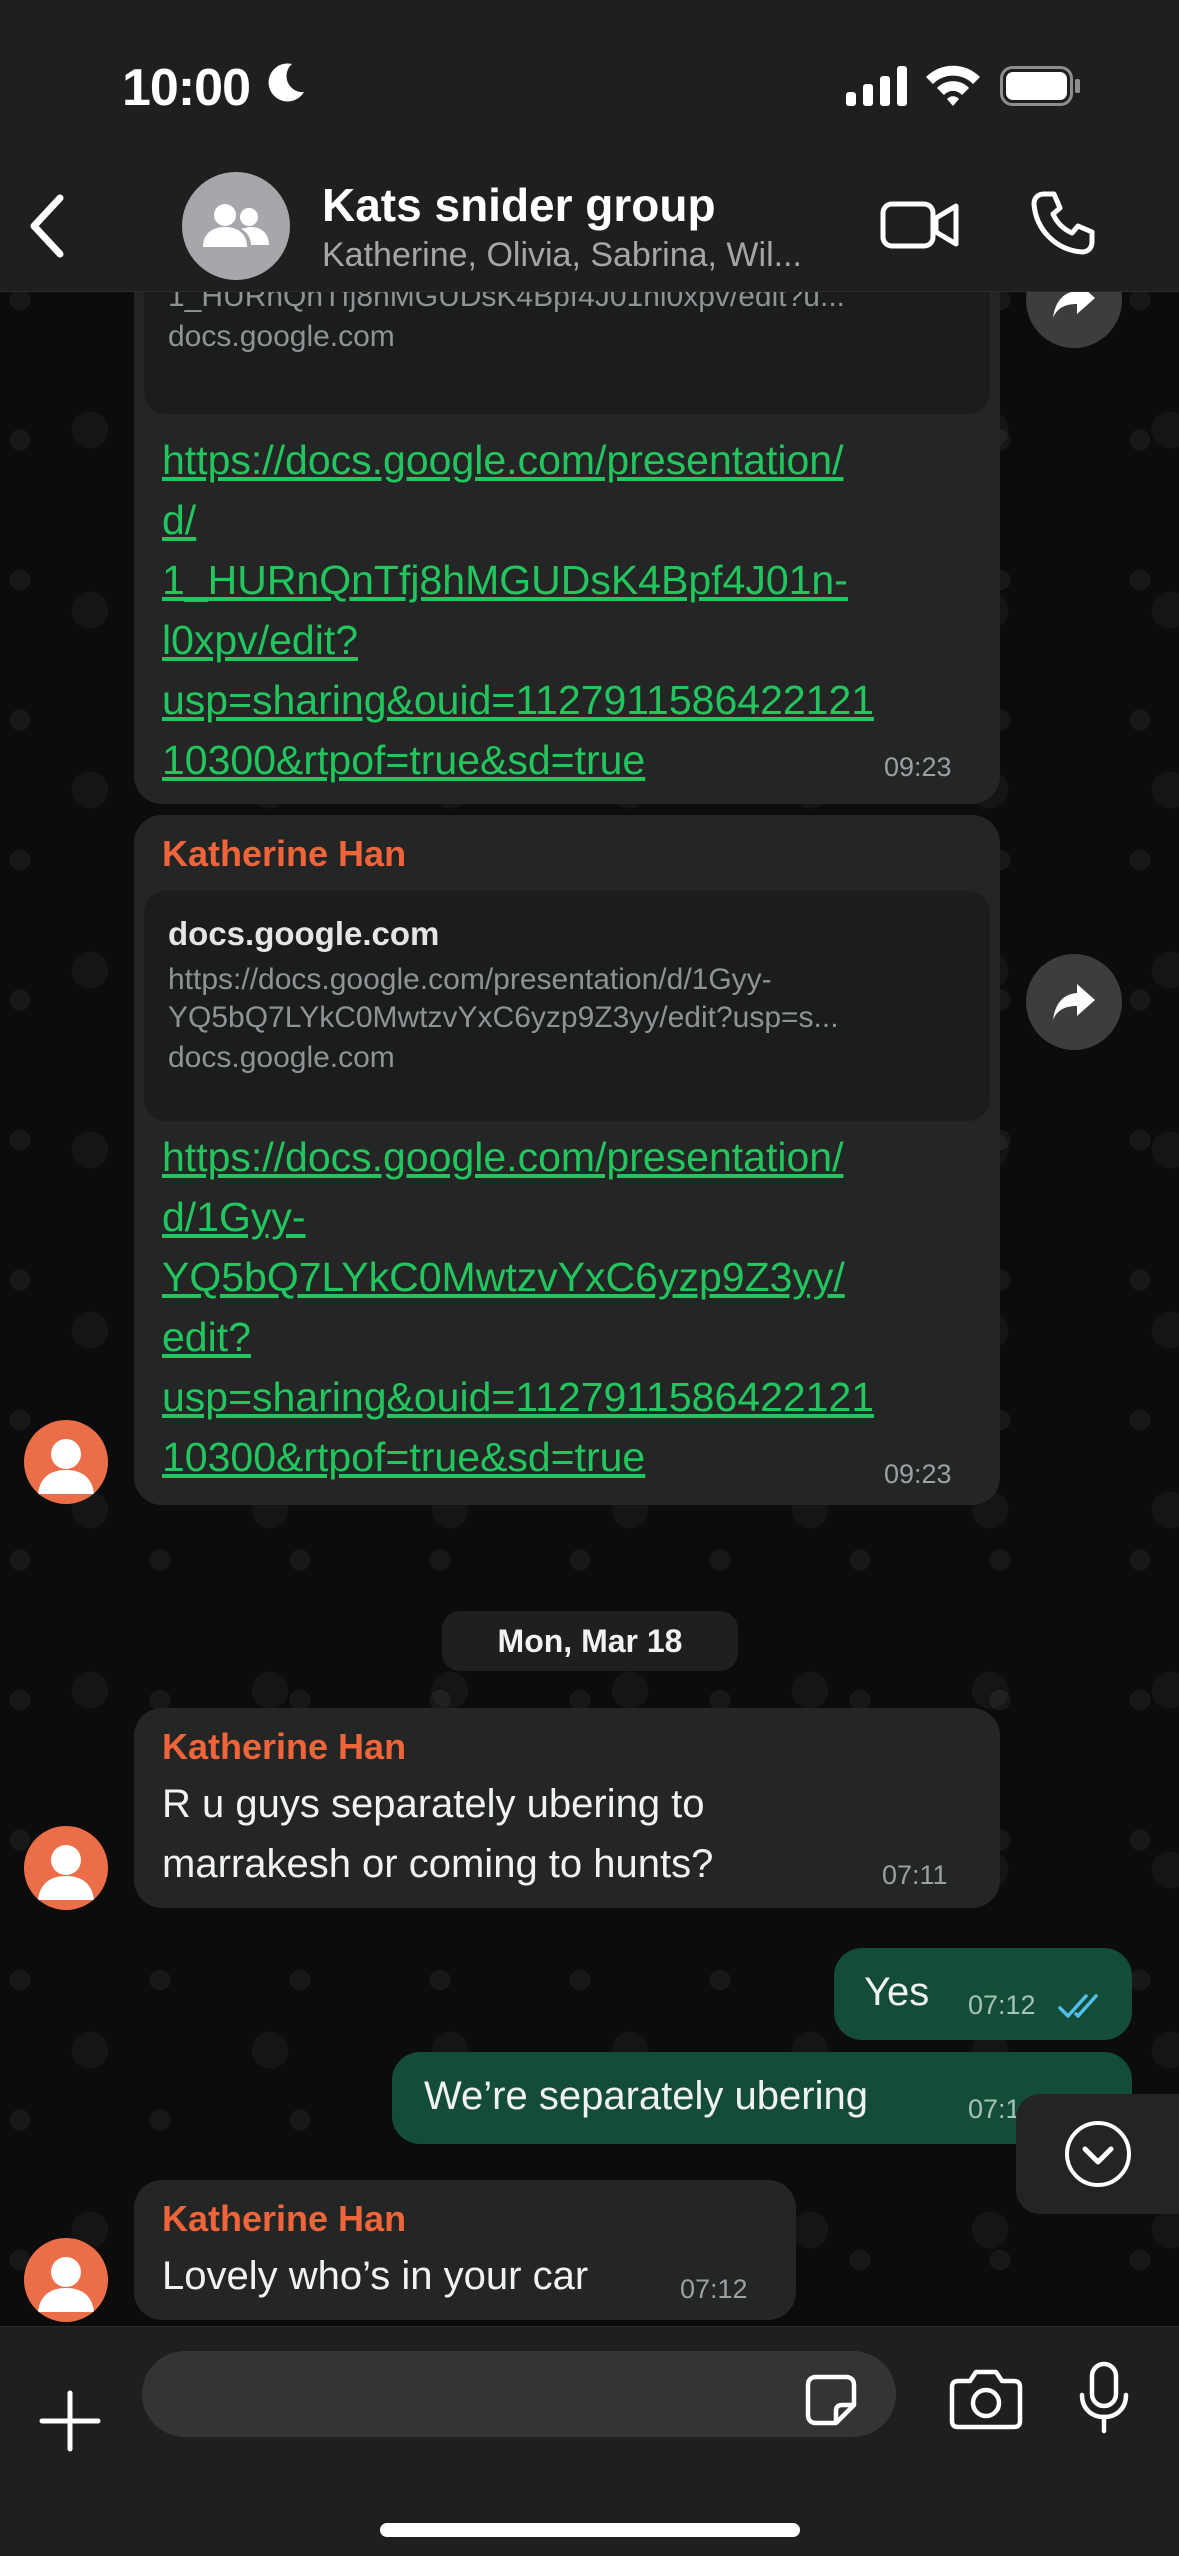 The image size is (1179, 2556). I want to click on link-line: edit?, so click(206, 1337).